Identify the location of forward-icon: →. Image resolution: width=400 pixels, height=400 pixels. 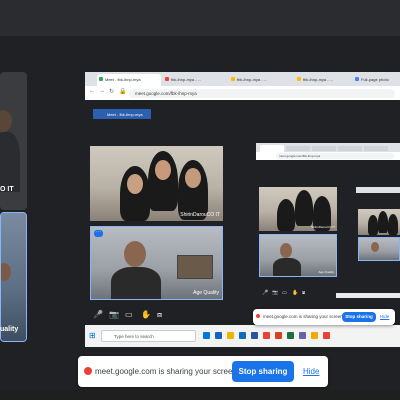
(102, 91).